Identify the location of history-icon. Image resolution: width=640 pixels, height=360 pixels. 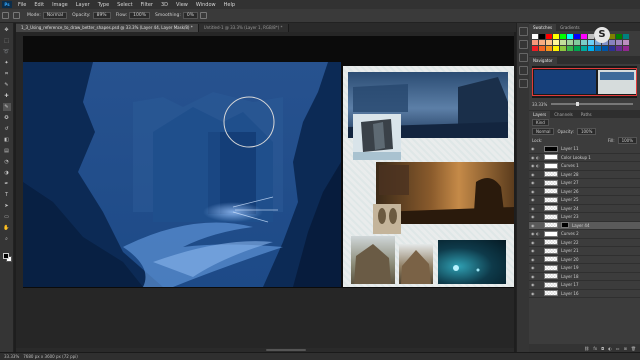
(523, 31).